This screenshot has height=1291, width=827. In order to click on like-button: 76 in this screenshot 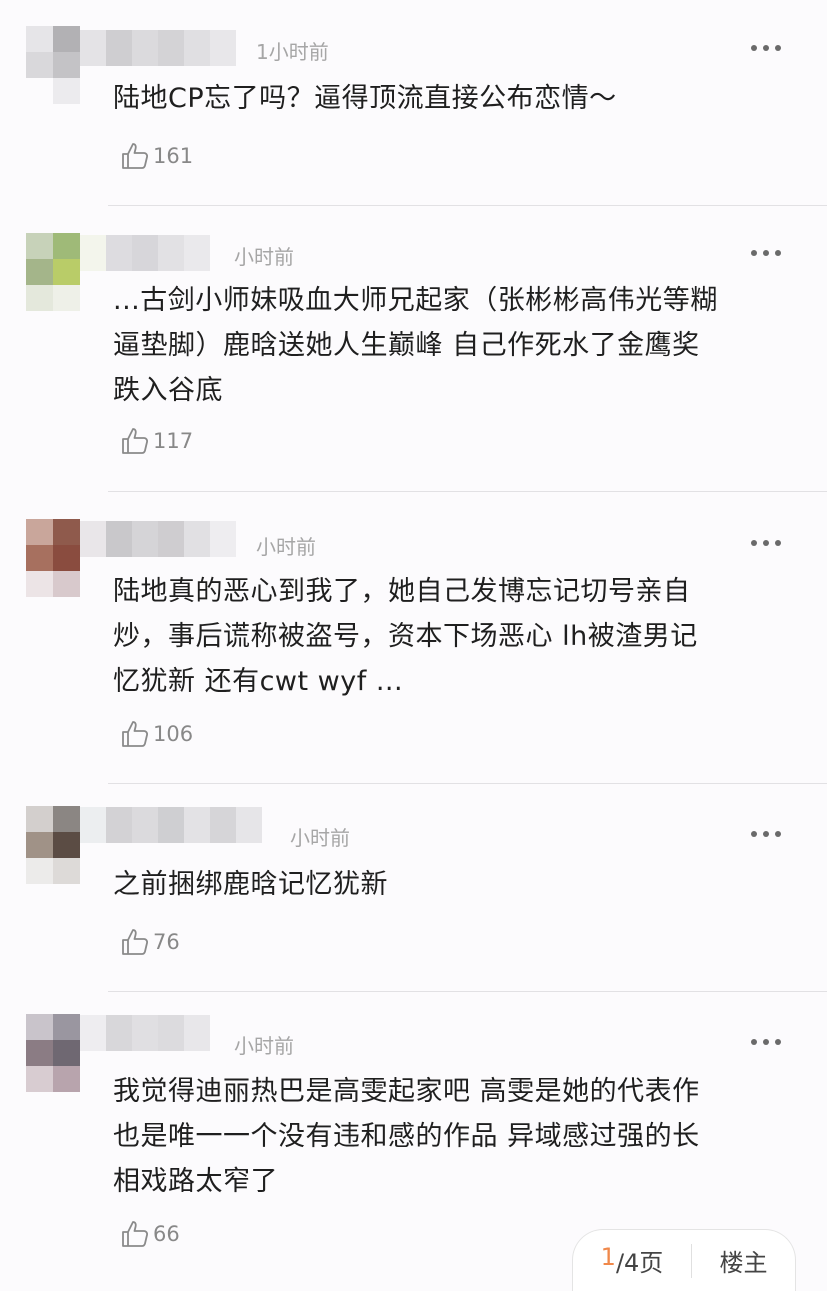, I will do `click(150, 942)`.